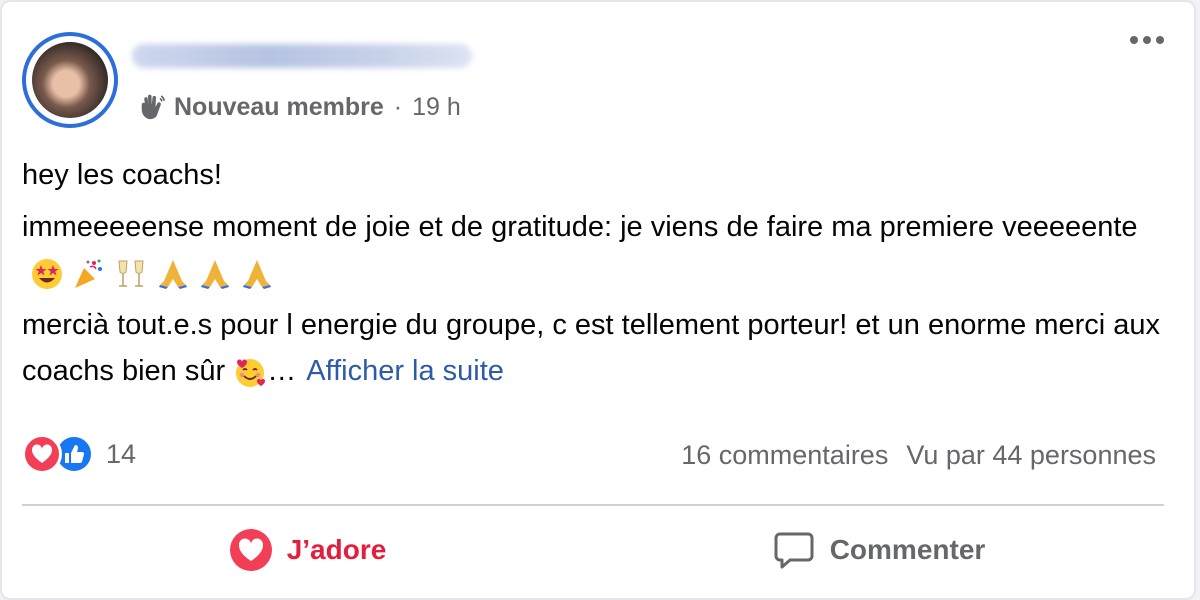 The image size is (1200, 600). Describe the element at coordinates (907, 549) in the screenshot. I see `comment-button-label: Commenter` at that location.